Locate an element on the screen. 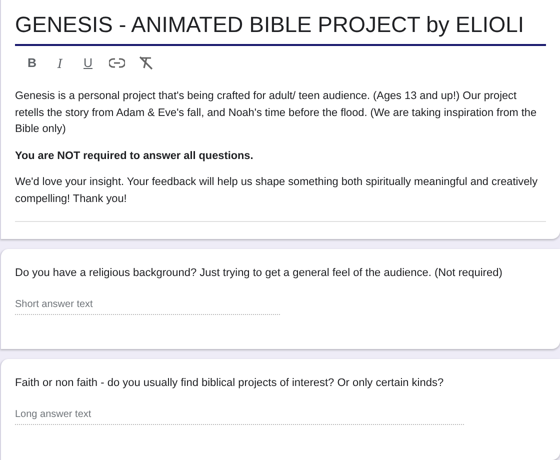 The image size is (560, 460). answer-field: Long answer text is located at coordinates (239, 416).